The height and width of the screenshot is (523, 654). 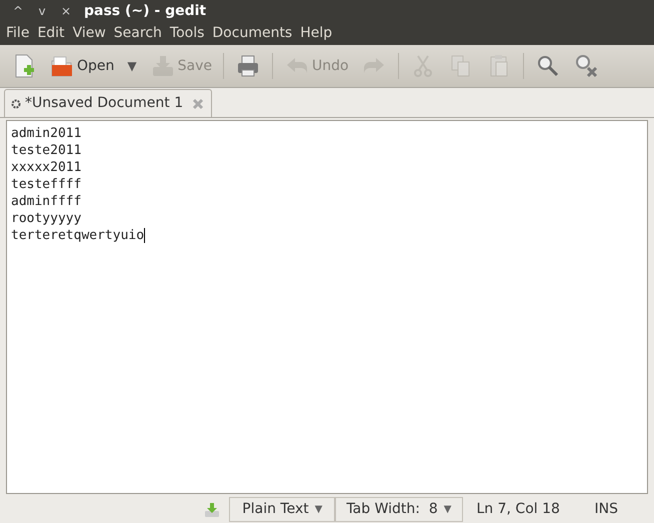 I want to click on window-title: pass (~) - gedit, so click(x=145, y=11).